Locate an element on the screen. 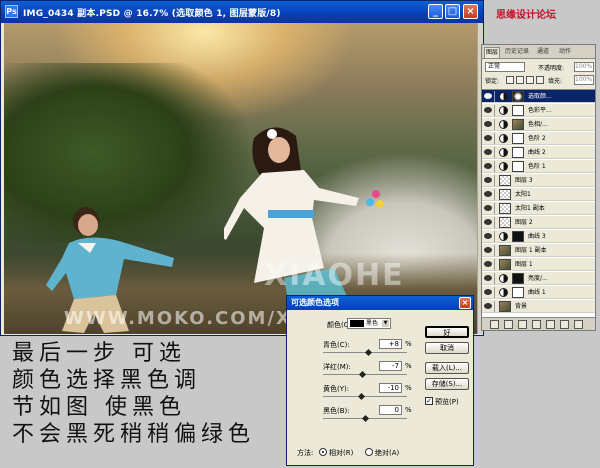  layer-row: 色阶 1 is located at coordinates (538, 166).